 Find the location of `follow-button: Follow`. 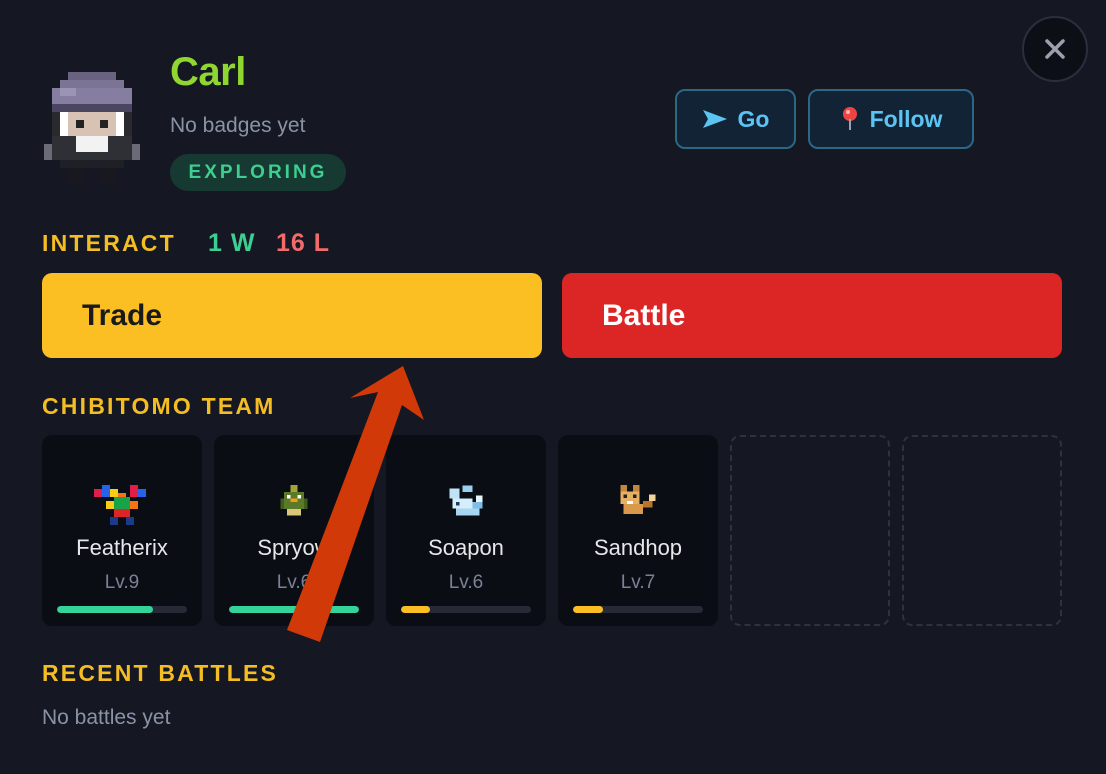

follow-button: Follow is located at coordinates (891, 119).